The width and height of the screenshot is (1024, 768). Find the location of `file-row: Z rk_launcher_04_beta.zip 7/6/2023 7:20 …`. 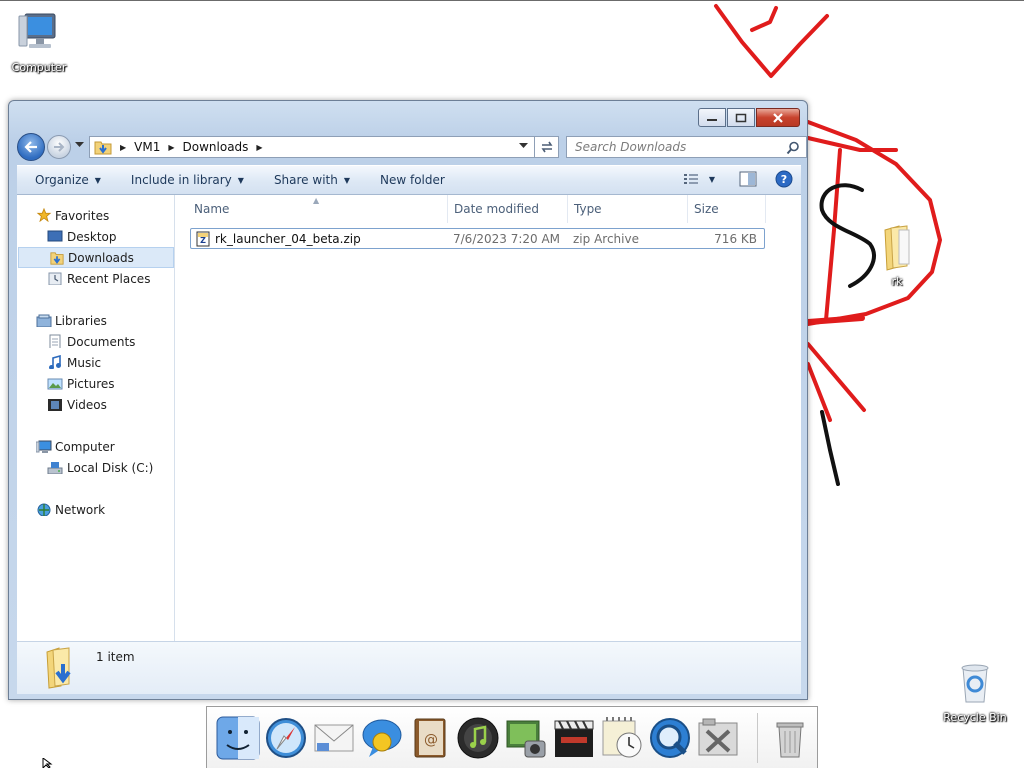

file-row: Z rk_launcher_04_beta.zip 7/6/2023 7:20 … is located at coordinates (477, 238).